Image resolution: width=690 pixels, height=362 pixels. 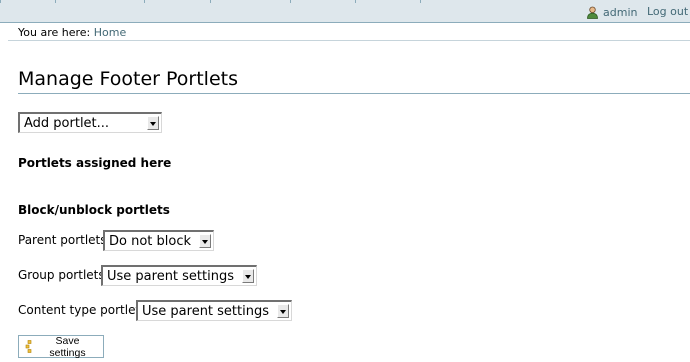 I want to click on assigned-portlets-heading: Portlets assigned here, so click(x=95, y=163).